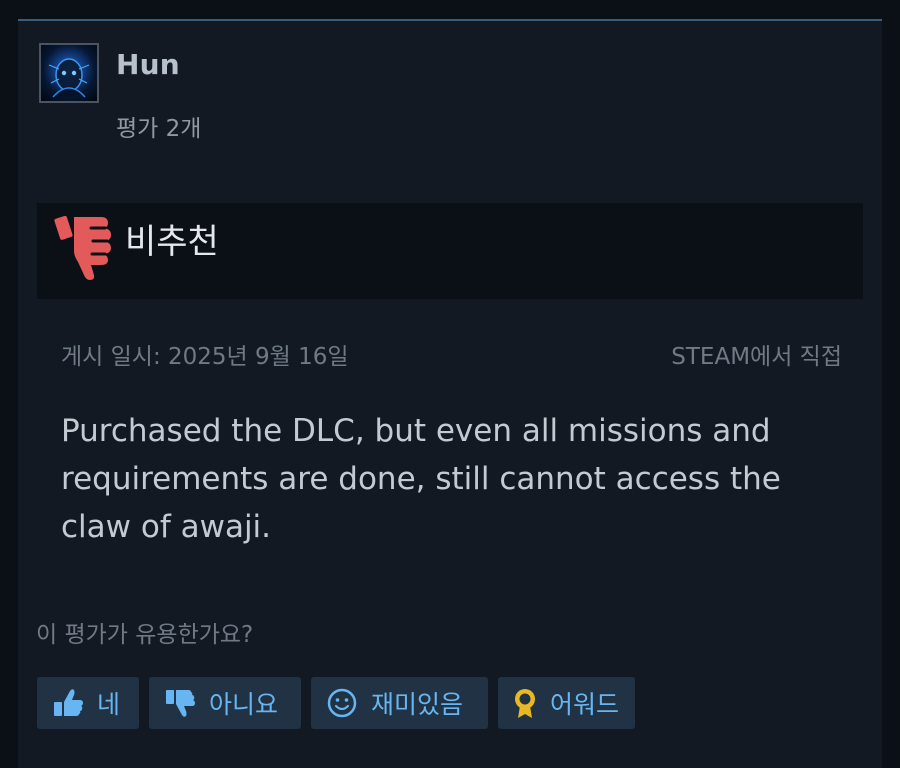 The width and height of the screenshot is (900, 768). Describe the element at coordinates (158, 126) in the screenshot. I see `author-review-count: 평가 2개` at that location.